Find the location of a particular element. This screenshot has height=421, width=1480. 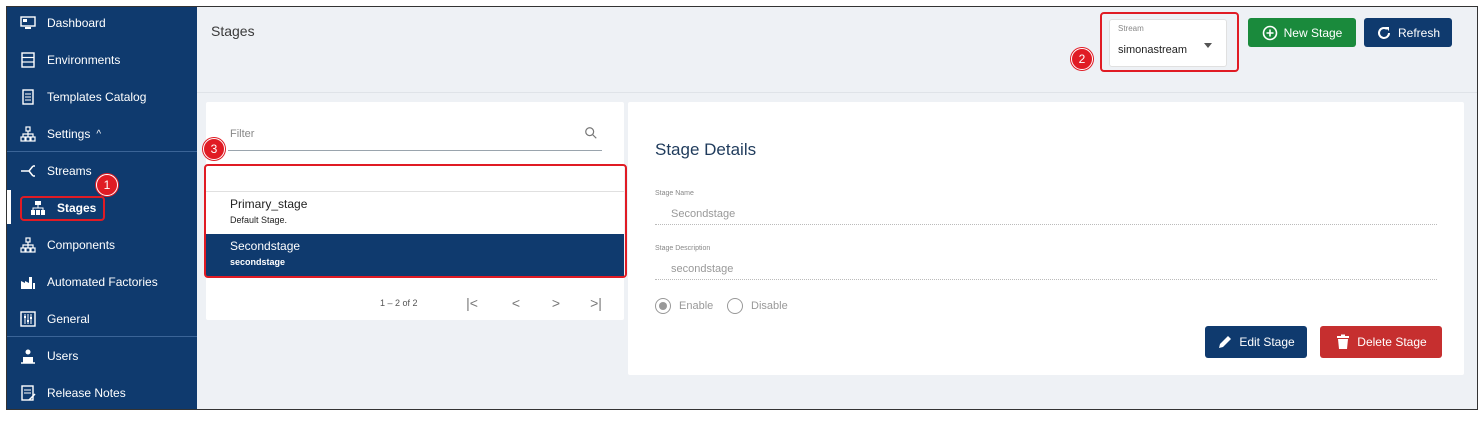

refresh-label: Refresh is located at coordinates (1419, 32).